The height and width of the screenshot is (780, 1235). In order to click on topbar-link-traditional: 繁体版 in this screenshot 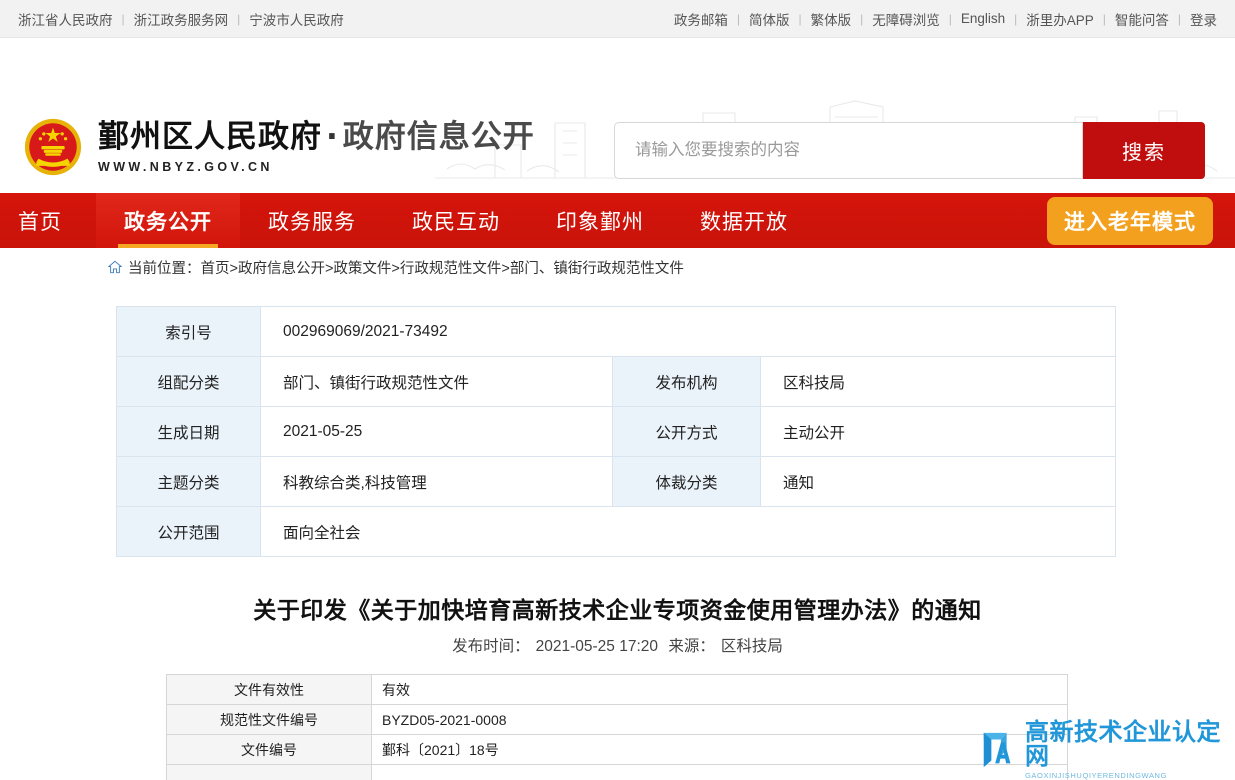, I will do `click(831, 19)`.